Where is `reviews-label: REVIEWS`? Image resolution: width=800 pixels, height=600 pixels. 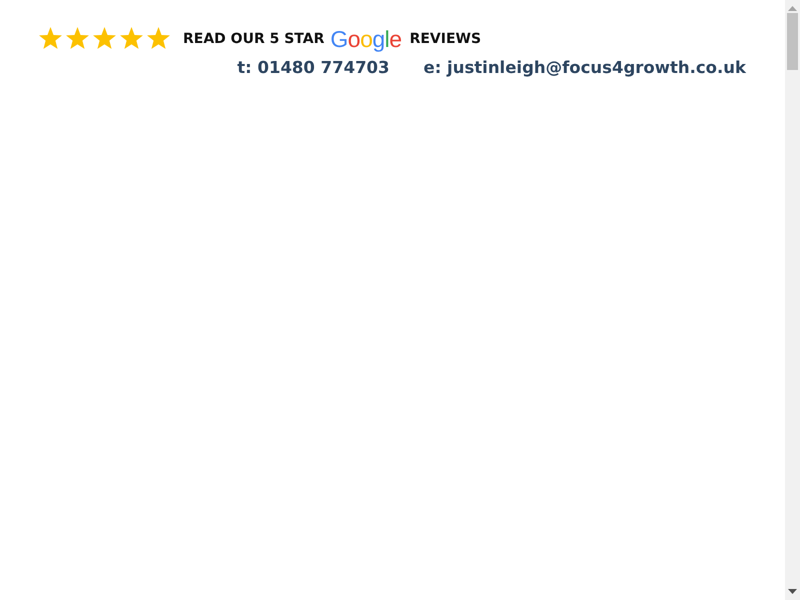 reviews-label: REVIEWS is located at coordinates (446, 39).